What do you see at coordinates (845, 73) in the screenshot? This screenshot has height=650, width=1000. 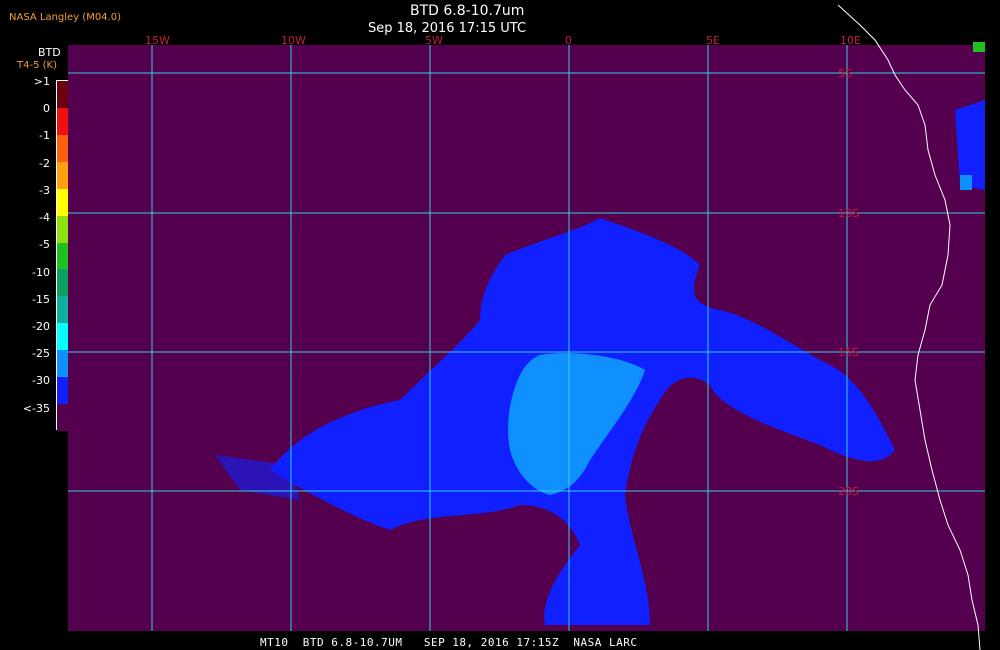 I see `lat-label: 5S` at bounding box center [845, 73].